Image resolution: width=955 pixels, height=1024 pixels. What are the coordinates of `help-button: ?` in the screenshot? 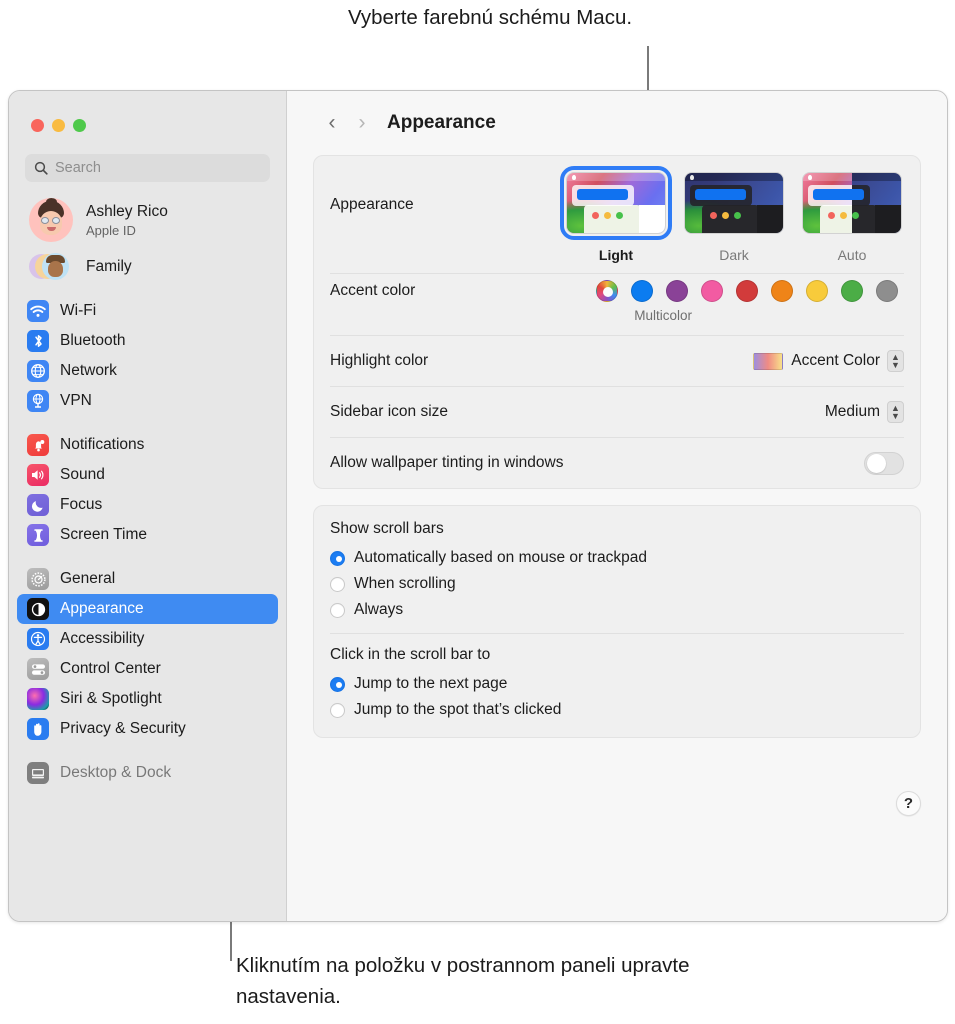 It's located at (908, 803).